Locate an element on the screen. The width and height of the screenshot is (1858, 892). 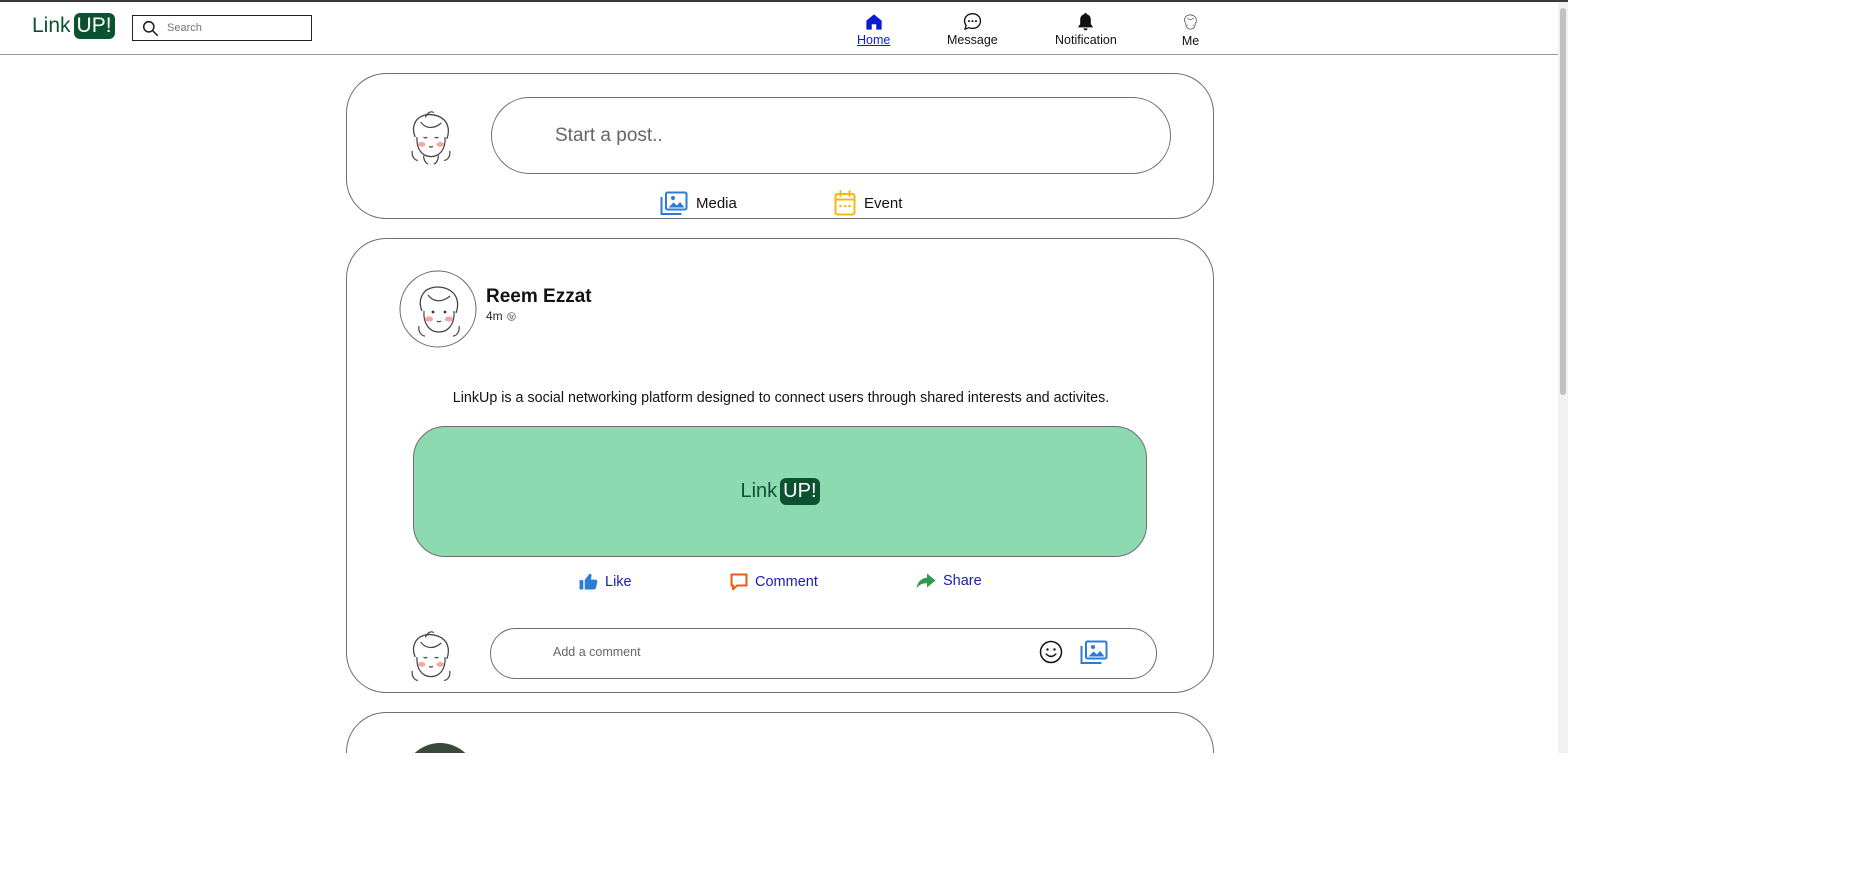
image-logo-badge: UP! is located at coordinates (800, 491).